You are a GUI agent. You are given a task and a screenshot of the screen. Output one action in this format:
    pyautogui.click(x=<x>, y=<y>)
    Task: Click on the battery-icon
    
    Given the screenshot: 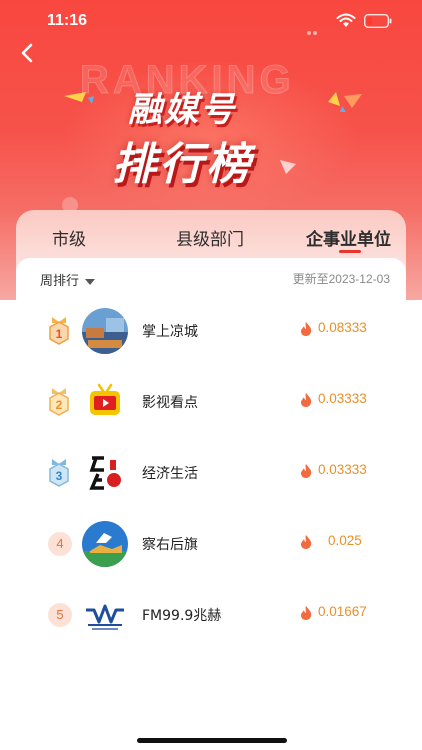 What is the action you would take?
    pyautogui.click(x=378, y=21)
    